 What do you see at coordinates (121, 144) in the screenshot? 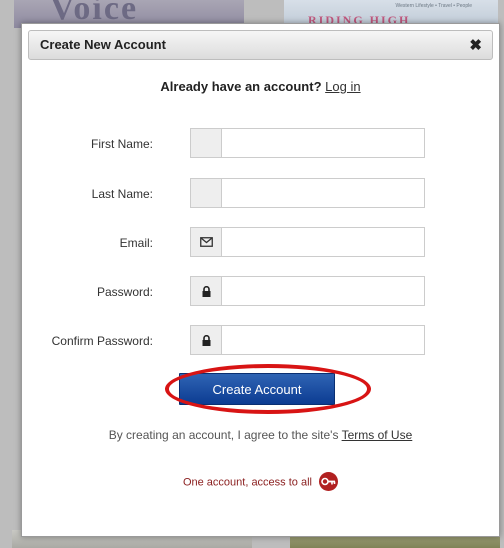
I see `first-name-label: First Name:` at bounding box center [121, 144].